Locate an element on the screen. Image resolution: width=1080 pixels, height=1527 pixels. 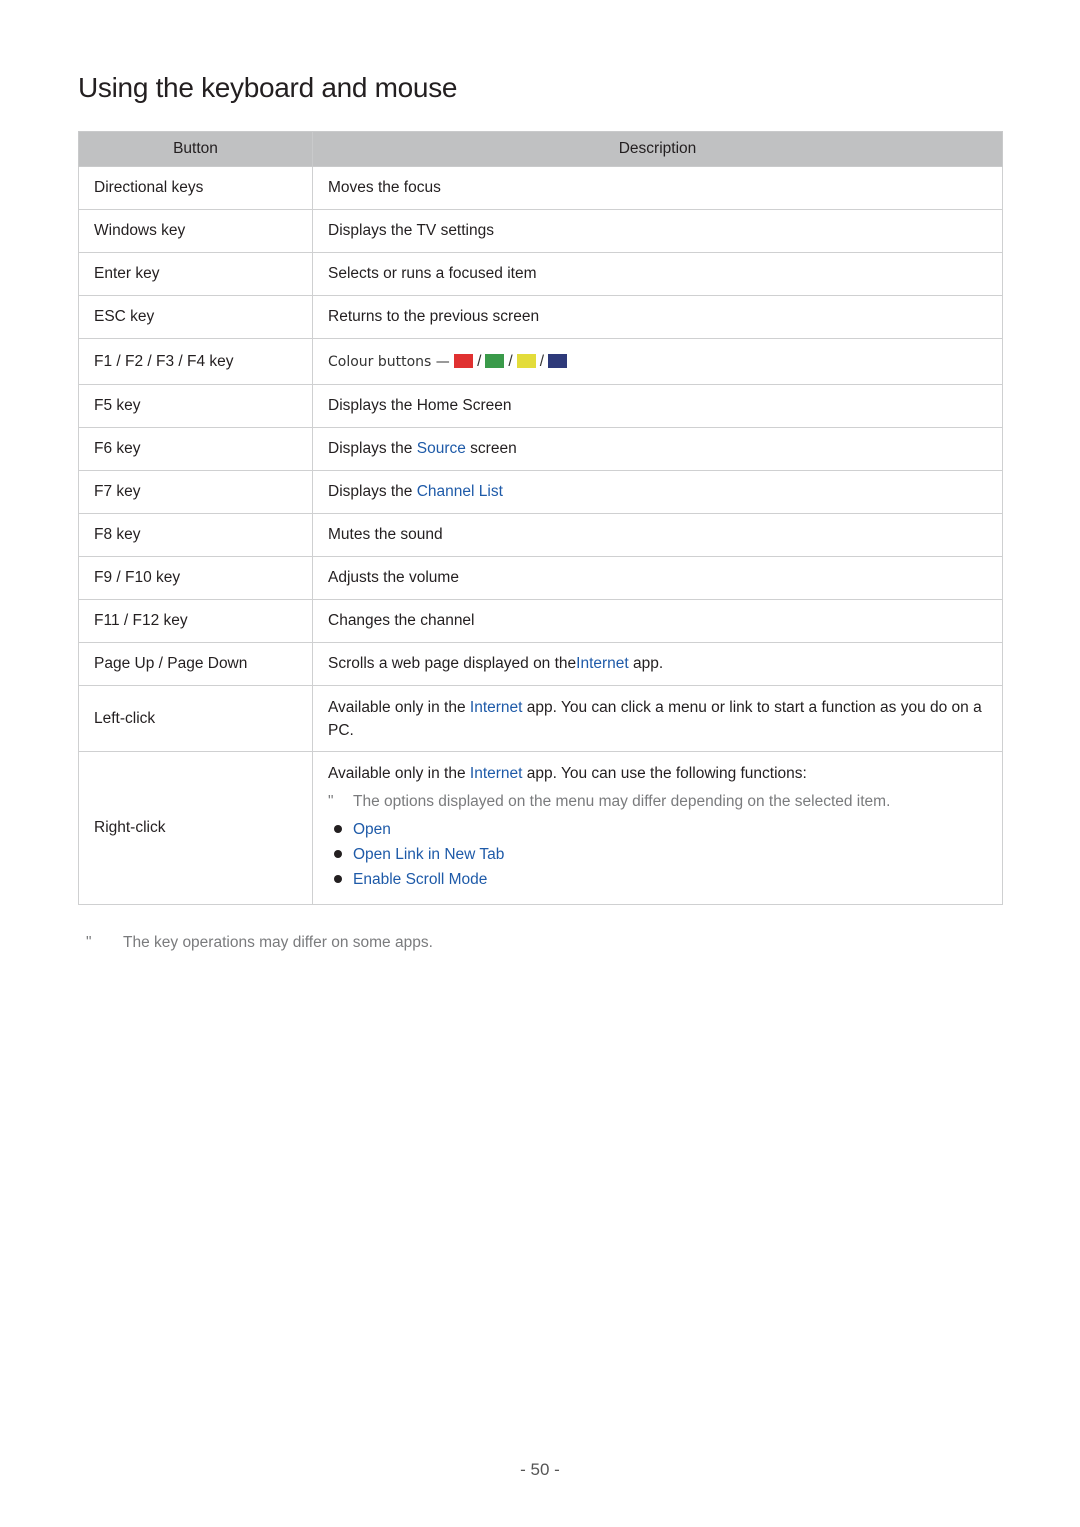
table-row: Directional keys Moves the focus is located at coordinates (540, 188).